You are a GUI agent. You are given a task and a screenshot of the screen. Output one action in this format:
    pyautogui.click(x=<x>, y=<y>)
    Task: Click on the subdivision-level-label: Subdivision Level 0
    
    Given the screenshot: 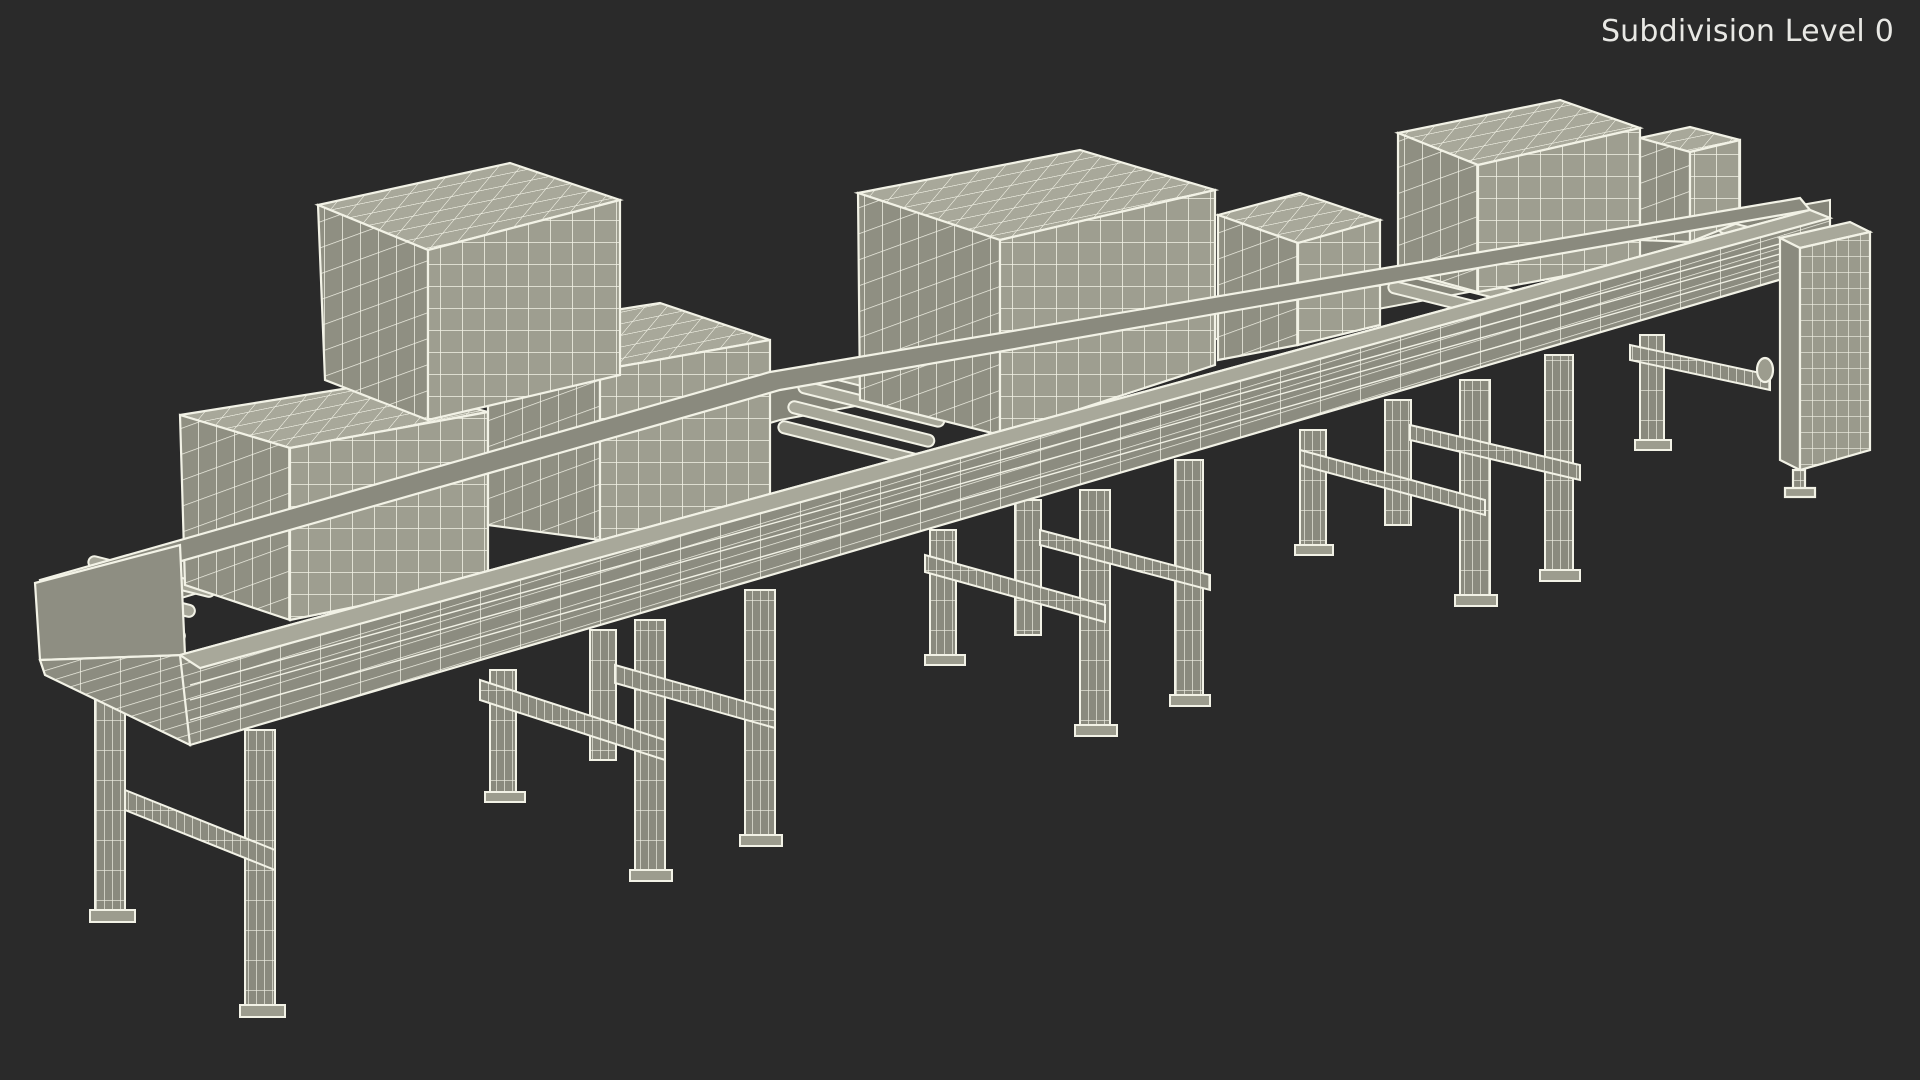 What is the action you would take?
    pyautogui.click(x=1747, y=31)
    